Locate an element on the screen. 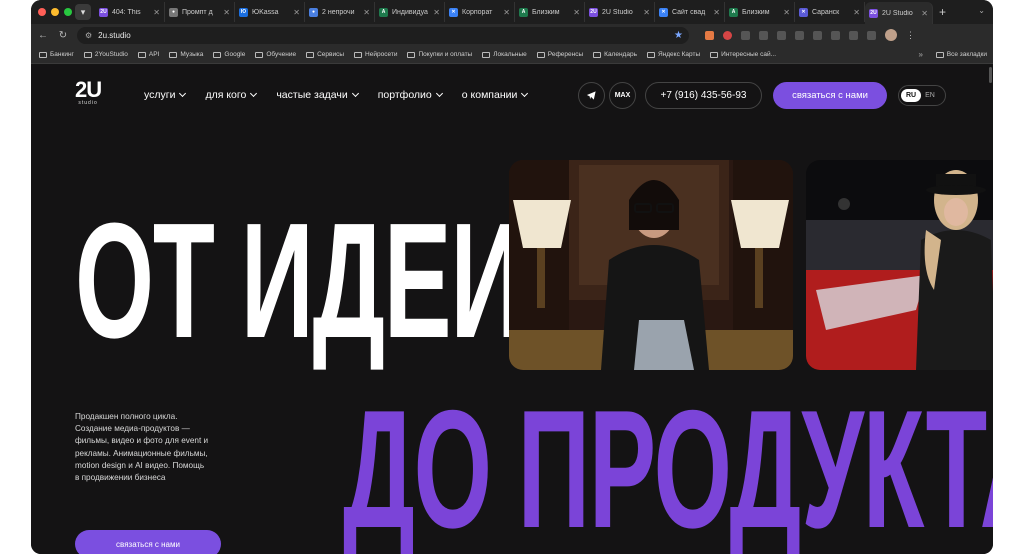 The image size is (1024, 554). tab-favicon-icon: ✕ is located at coordinates (803, 12).